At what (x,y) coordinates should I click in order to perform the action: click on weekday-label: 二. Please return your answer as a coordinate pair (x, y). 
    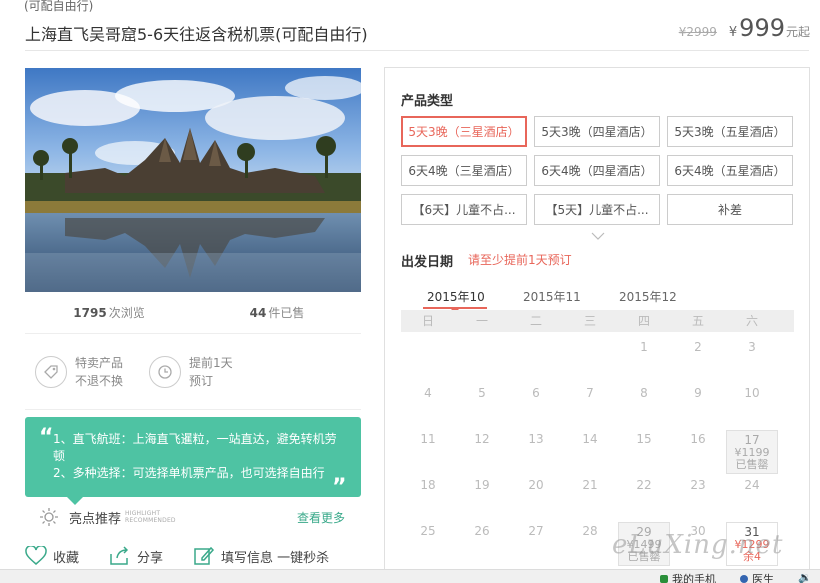
    Looking at the image, I should click on (535, 321).